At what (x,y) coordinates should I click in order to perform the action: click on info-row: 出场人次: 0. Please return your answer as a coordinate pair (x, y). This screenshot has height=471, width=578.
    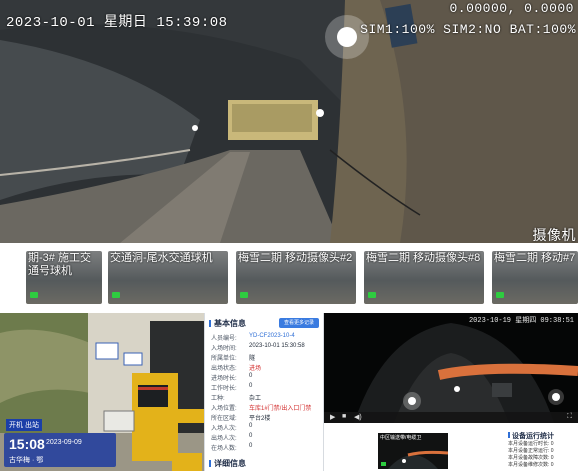
    Looking at the image, I should click on (231, 437).